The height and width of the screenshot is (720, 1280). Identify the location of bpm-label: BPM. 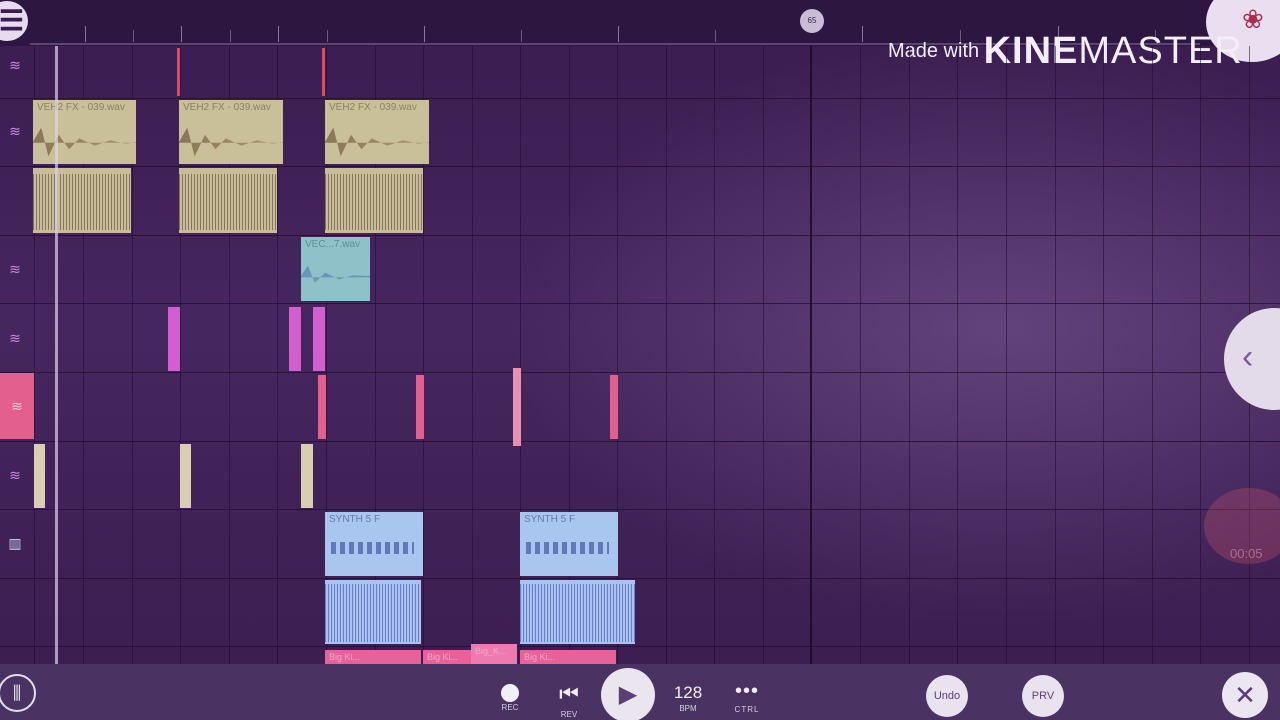
(688, 708).